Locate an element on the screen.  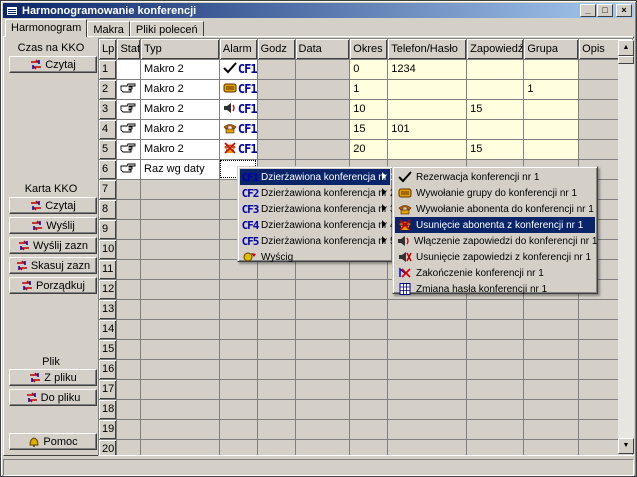
context-menu-item-5: CF5 Dzierżawiona konferencja nr 5 is located at coordinates (318, 241).